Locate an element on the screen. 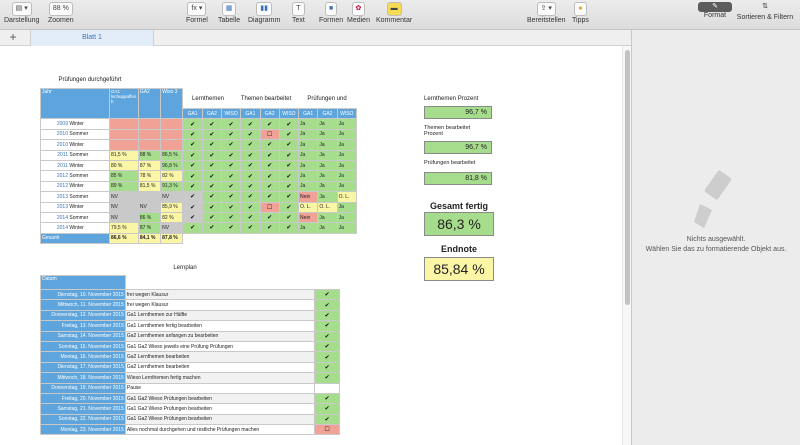  zoom-button: 88 % Zoomen is located at coordinates (61, 13).